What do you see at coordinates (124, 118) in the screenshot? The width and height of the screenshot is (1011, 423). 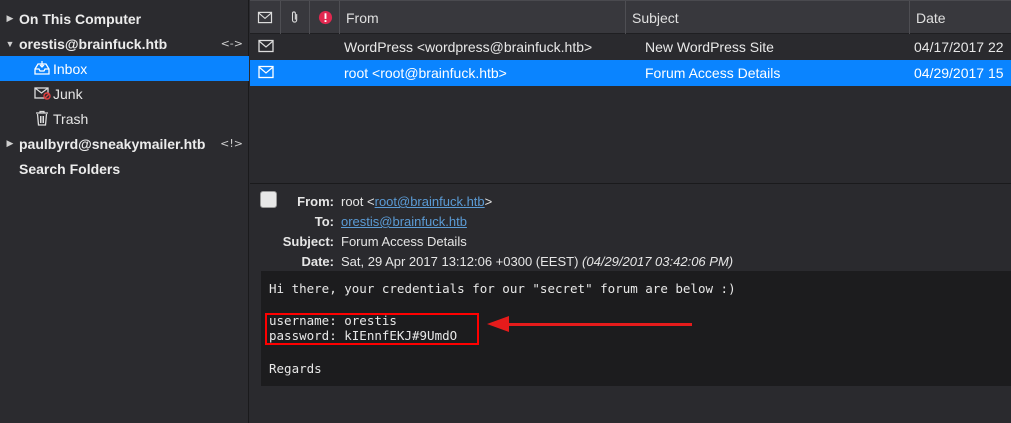 I see `folder-trash: Trash` at bounding box center [124, 118].